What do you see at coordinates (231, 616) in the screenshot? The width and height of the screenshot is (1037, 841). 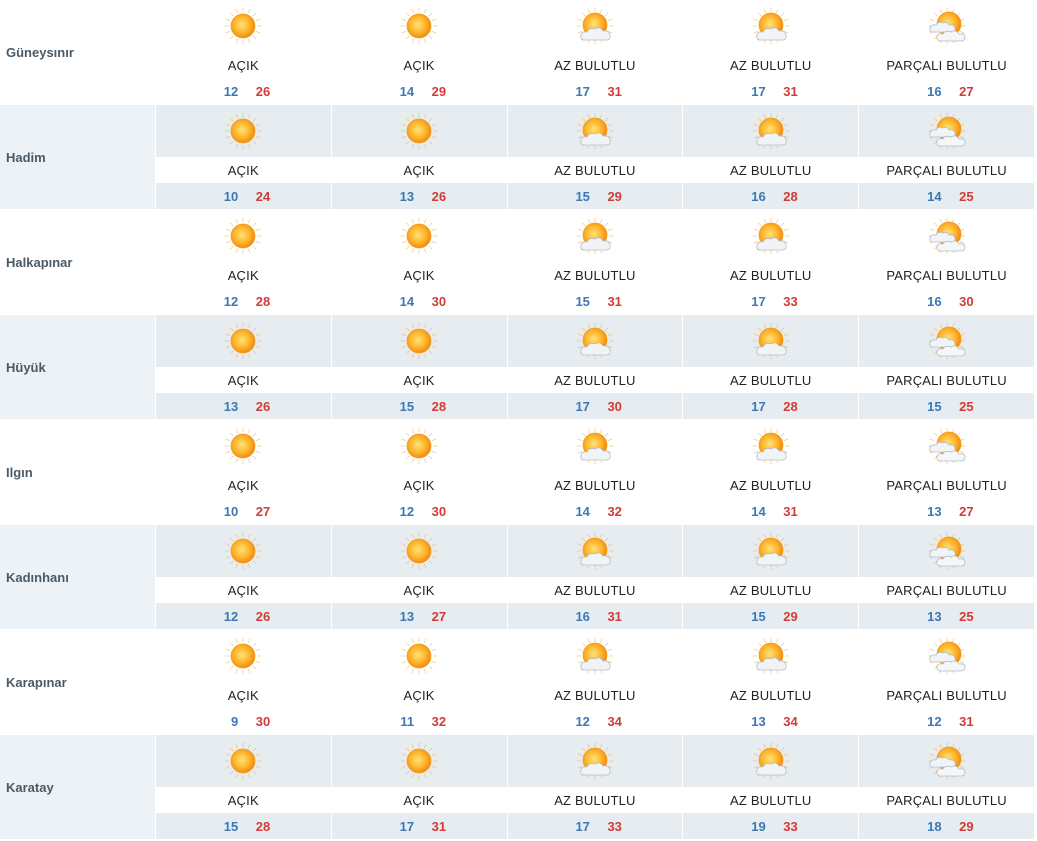 I see `min-temp: 12` at bounding box center [231, 616].